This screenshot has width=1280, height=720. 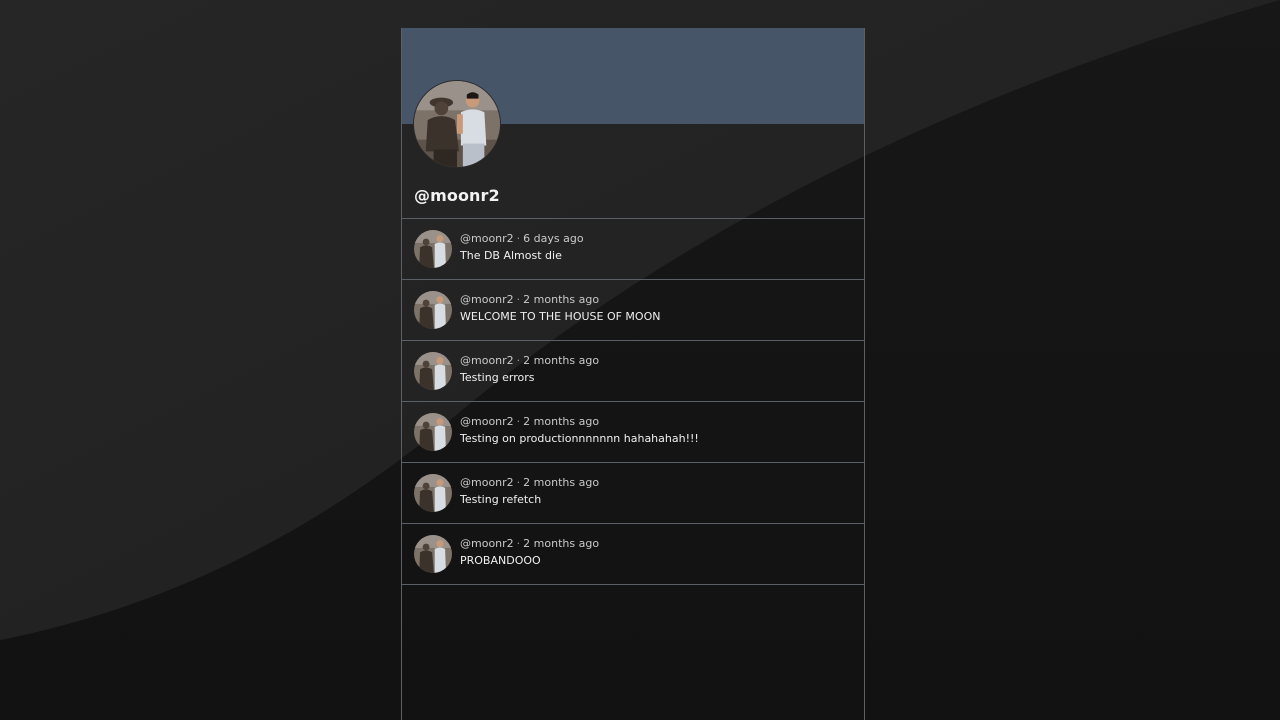 What do you see at coordinates (633, 493) in the screenshot?
I see `post-item: @moonr2 · 2 months ago Testing refetch` at bounding box center [633, 493].